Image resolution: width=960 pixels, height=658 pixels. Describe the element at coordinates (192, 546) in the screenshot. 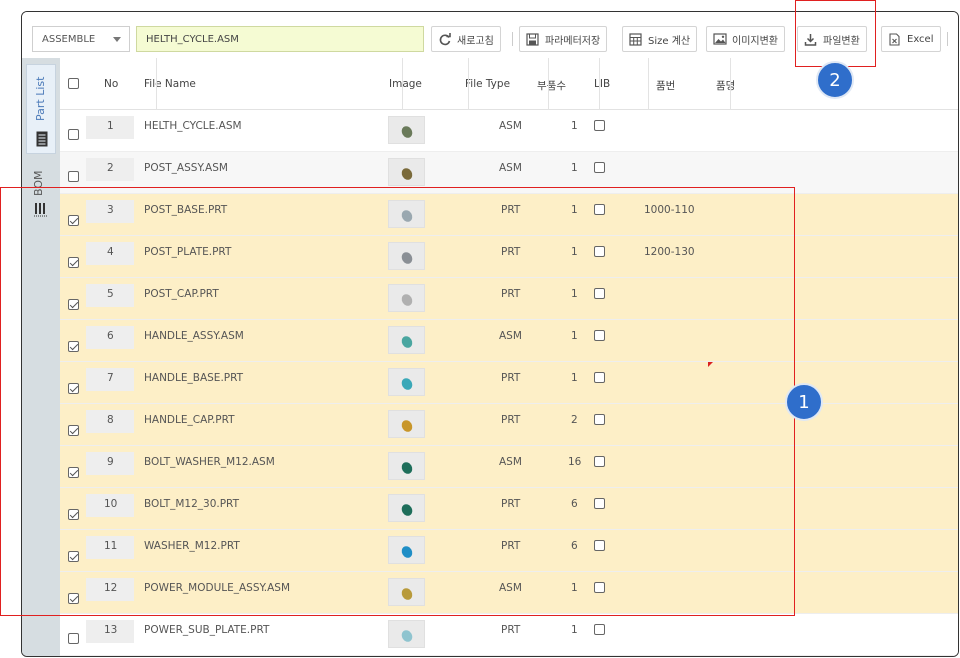

I see `file-name: WASHER_M12.PRT` at that location.